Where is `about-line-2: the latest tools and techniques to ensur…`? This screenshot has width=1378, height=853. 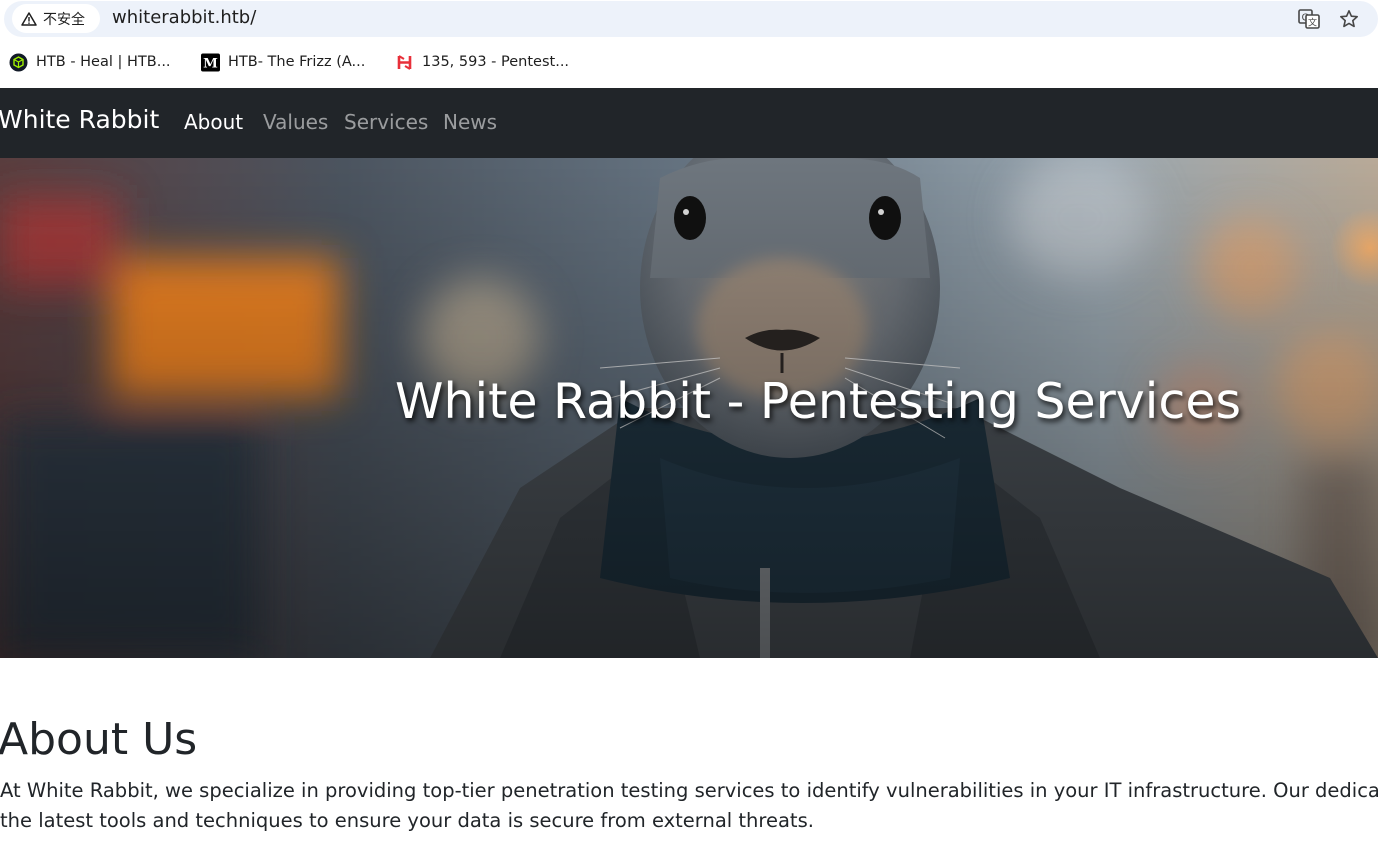 about-line-2: the latest tools and techniques to ensur… is located at coordinates (407, 820).